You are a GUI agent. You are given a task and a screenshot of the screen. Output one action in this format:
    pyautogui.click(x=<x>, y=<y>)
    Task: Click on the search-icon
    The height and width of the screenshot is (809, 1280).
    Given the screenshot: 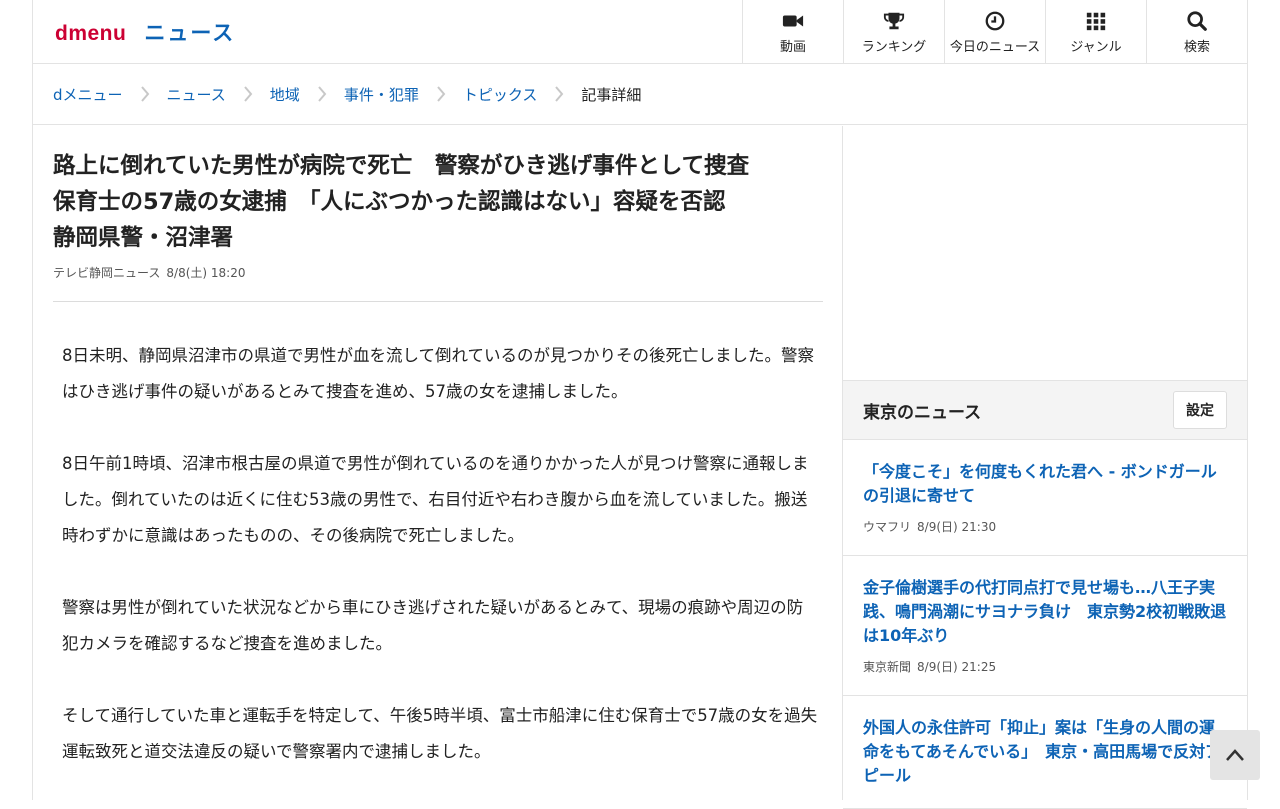 What is the action you would take?
    pyautogui.click(x=1197, y=21)
    